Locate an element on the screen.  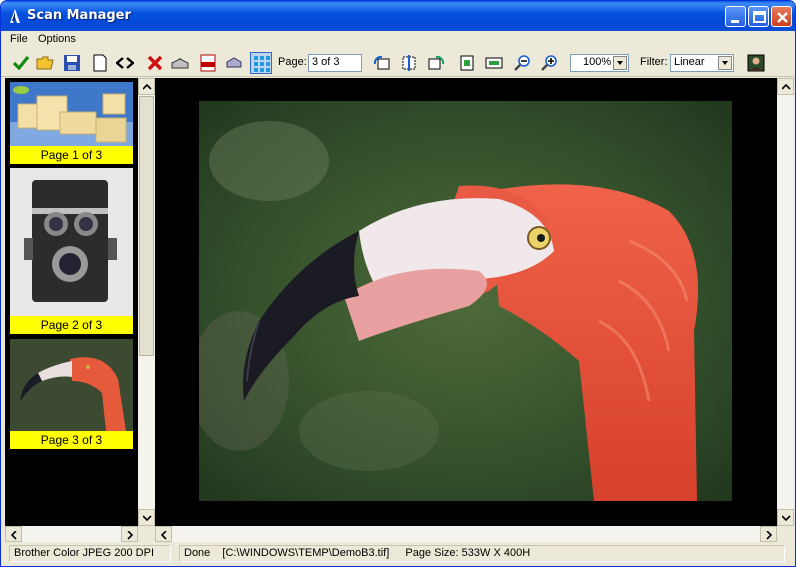
accept-check-icon is located at coordinates (21, 63).